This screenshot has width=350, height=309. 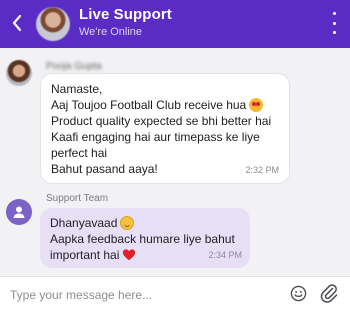 I want to click on sender-name: Pooja Gupta, so click(x=74, y=66).